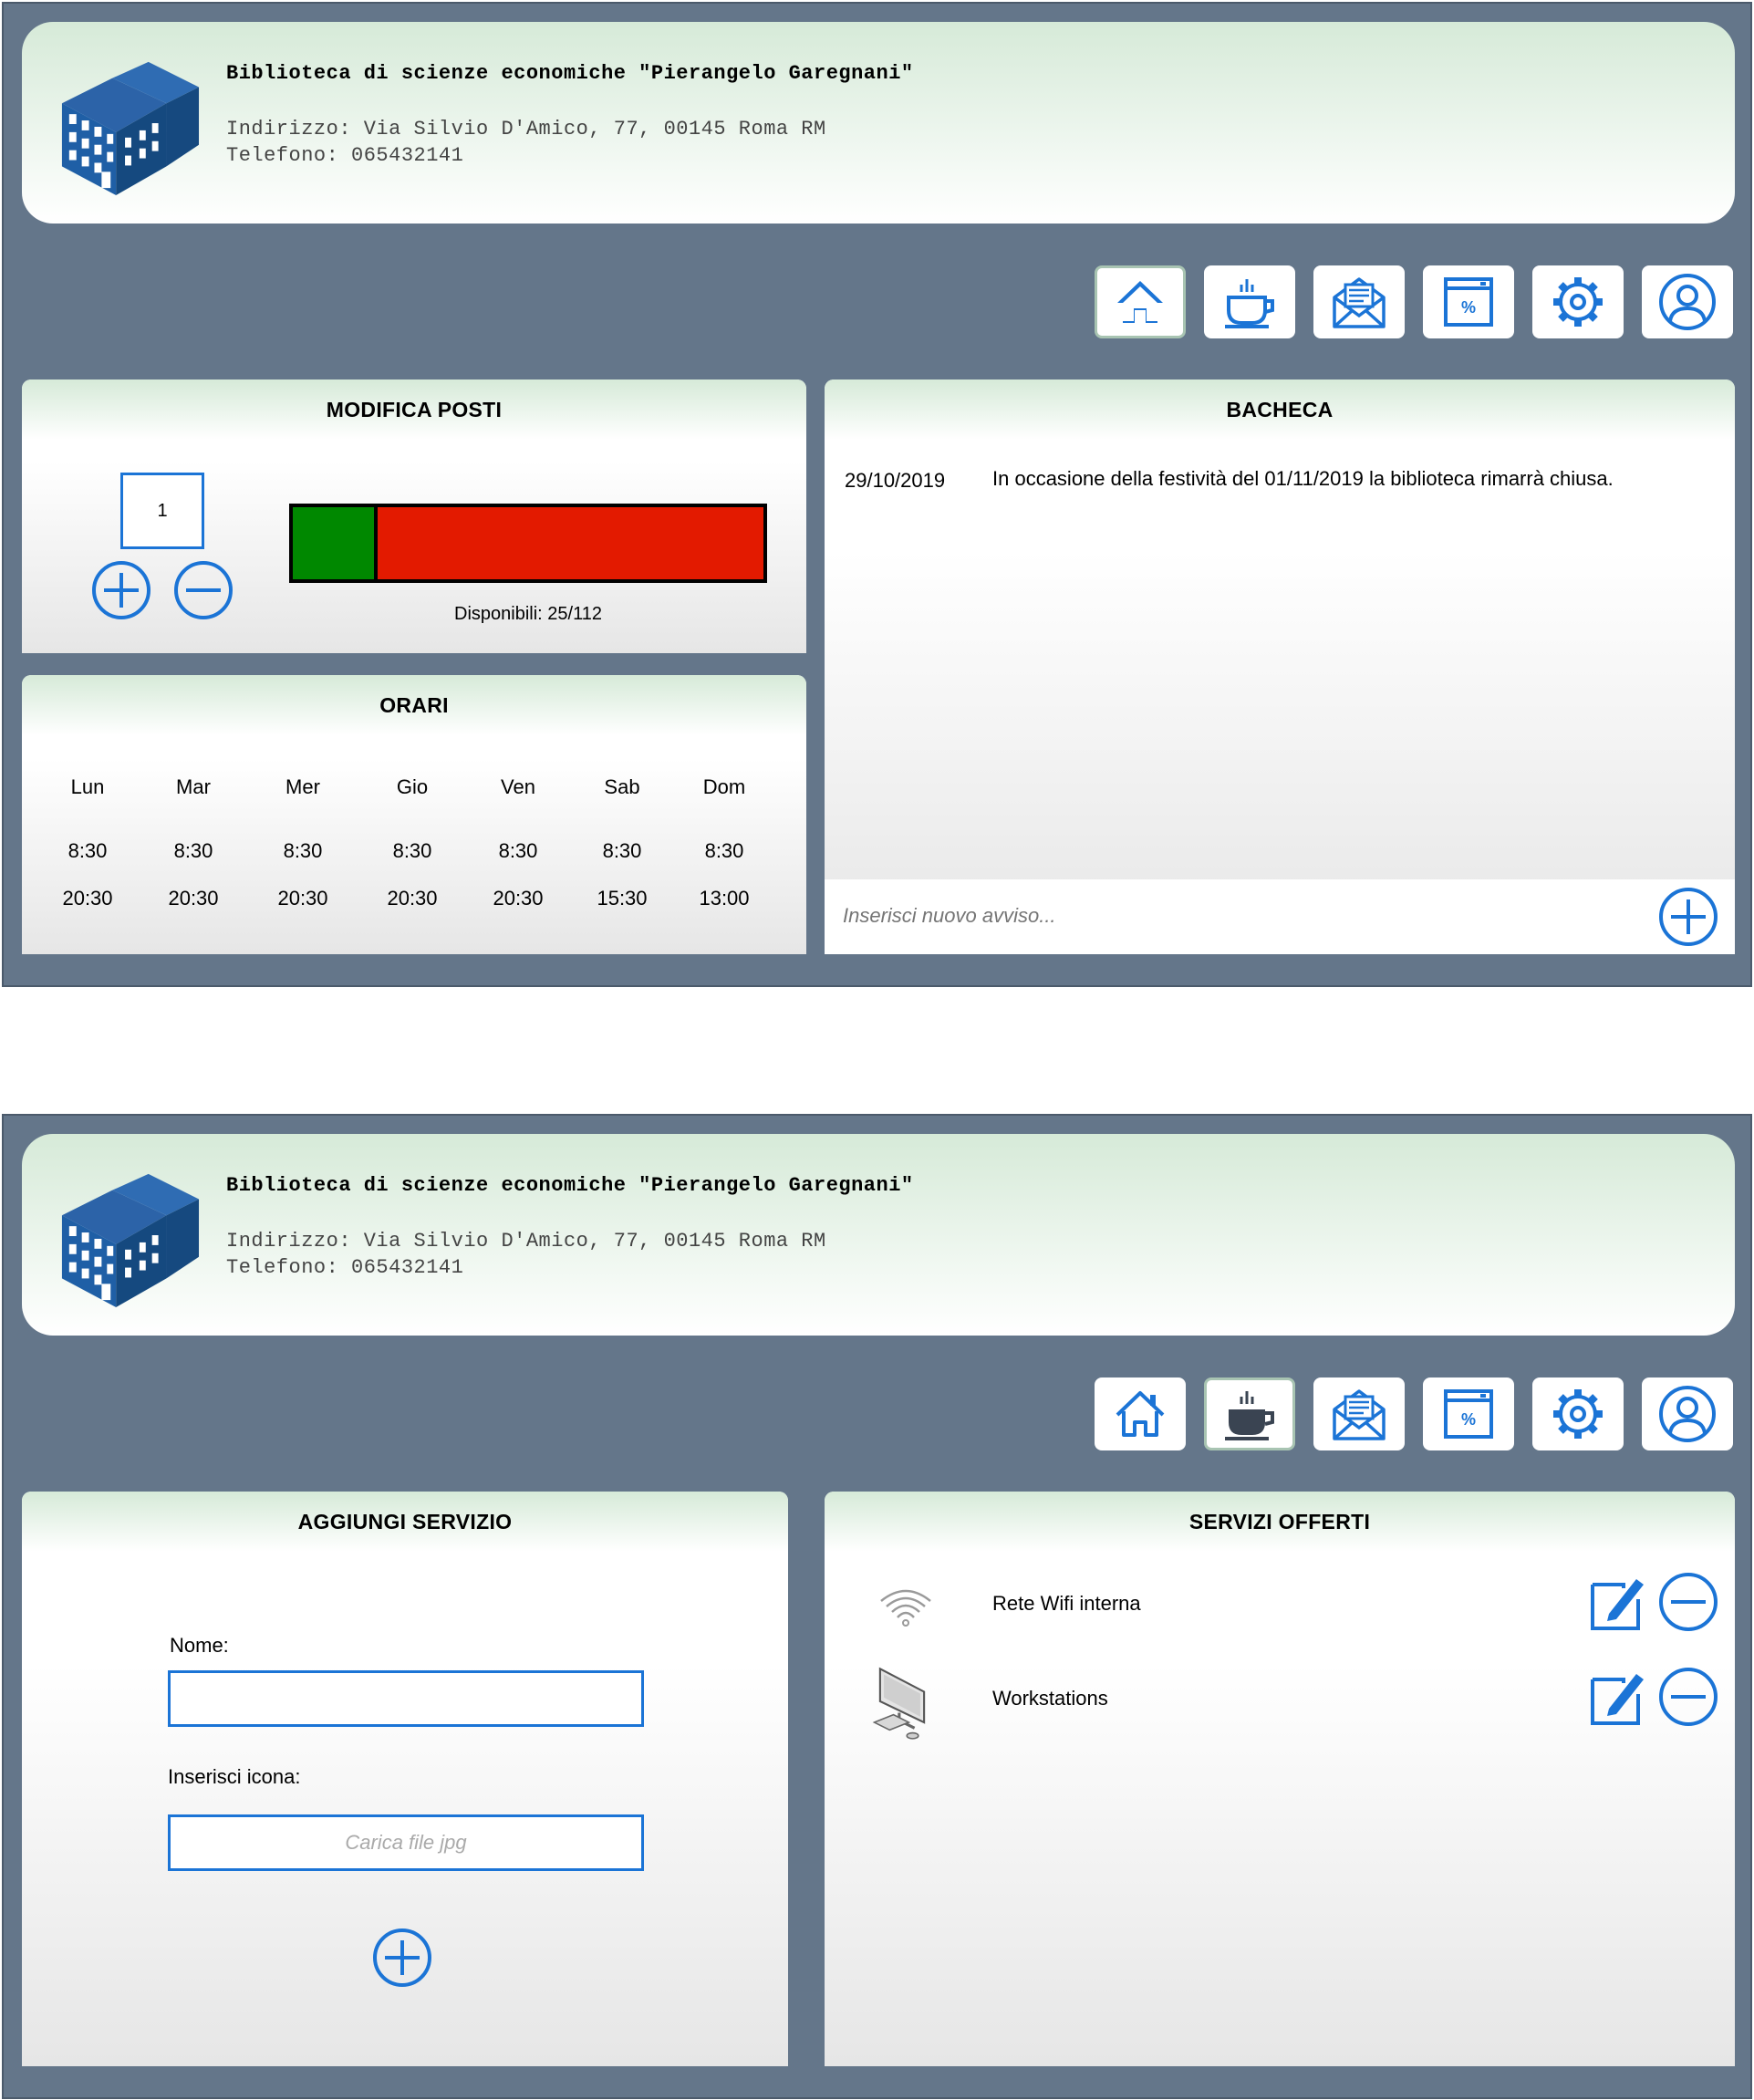 The image size is (1754, 2100). I want to click on add-notice-button, so click(1688, 917).